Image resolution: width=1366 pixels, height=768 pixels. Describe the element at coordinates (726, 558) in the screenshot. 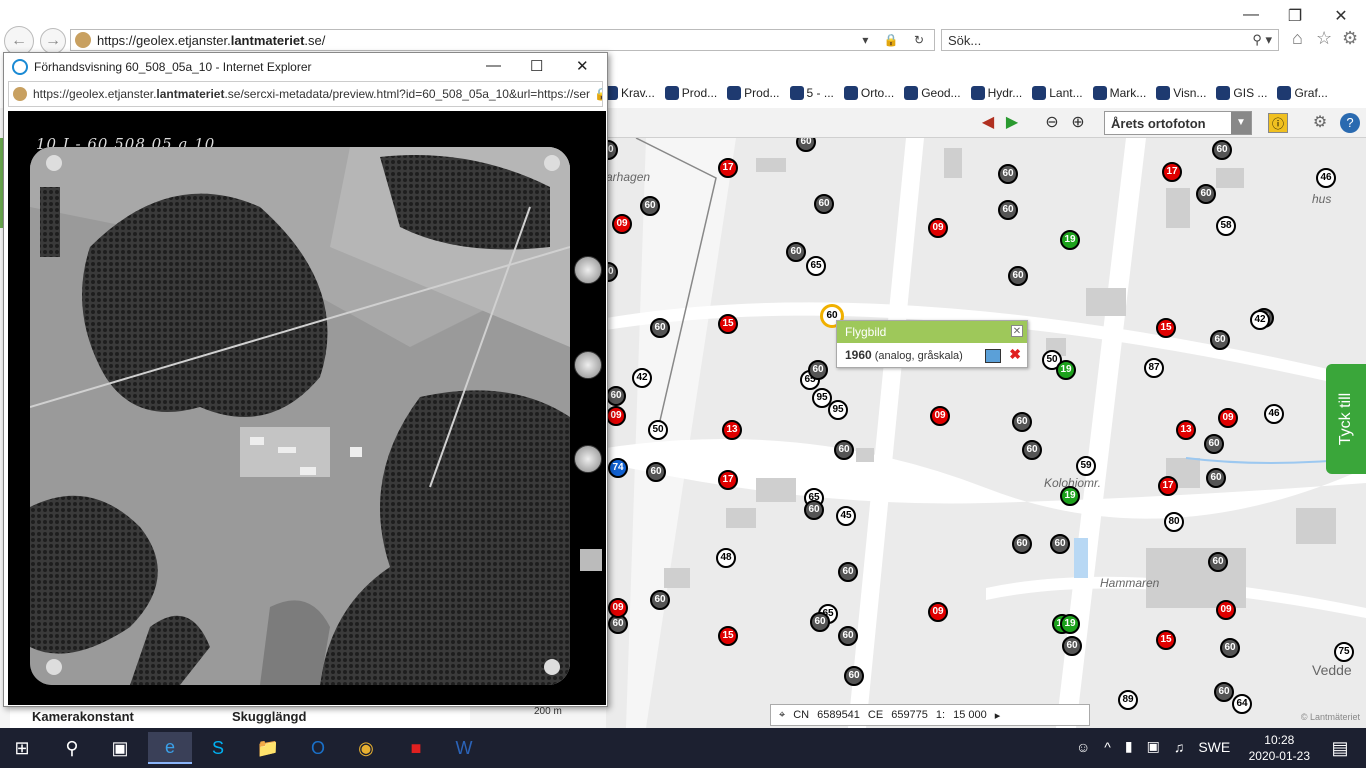

I see `photo-marker: 48` at that location.